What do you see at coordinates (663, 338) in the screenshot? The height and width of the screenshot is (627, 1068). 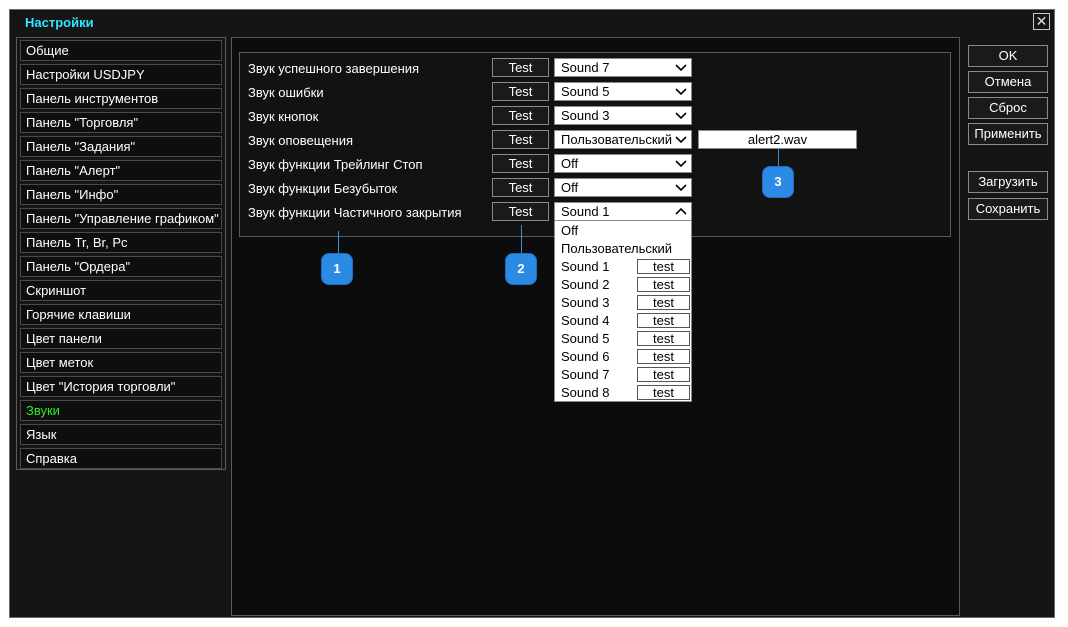 I see `dropdown-test-button-sound-5: test` at bounding box center [663, 338].